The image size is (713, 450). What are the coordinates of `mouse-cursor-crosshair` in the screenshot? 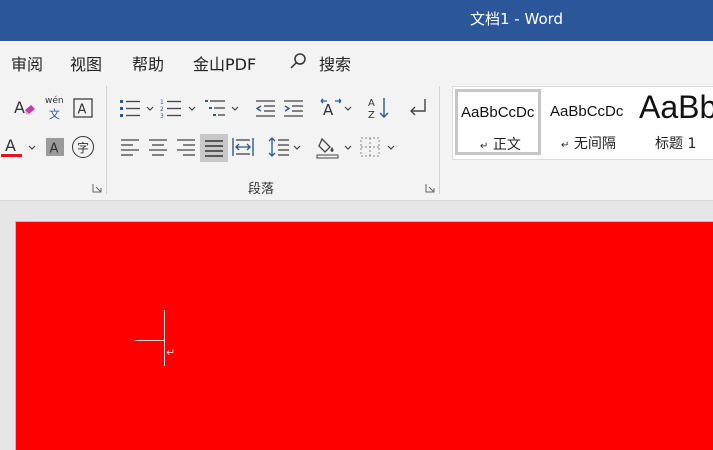 It's located at (150, 340).